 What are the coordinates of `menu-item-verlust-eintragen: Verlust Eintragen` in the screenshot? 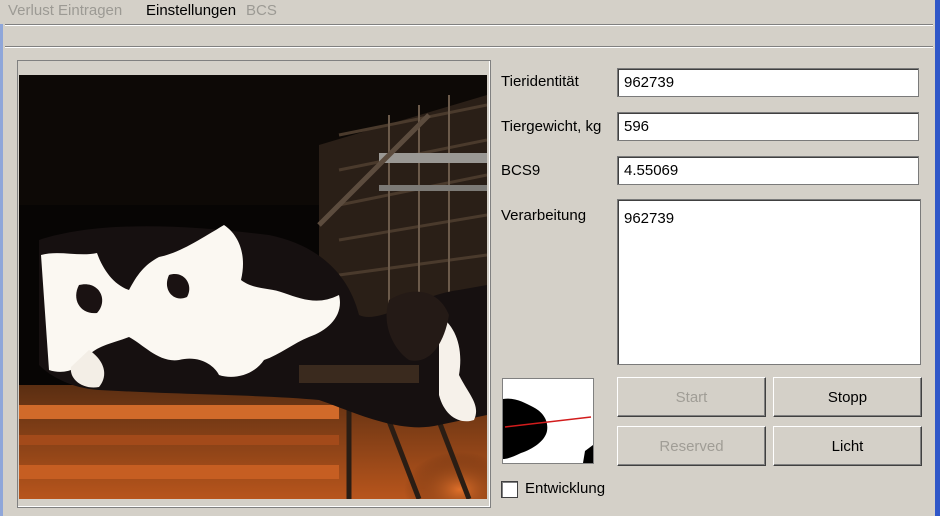 It's located at (65, 11).